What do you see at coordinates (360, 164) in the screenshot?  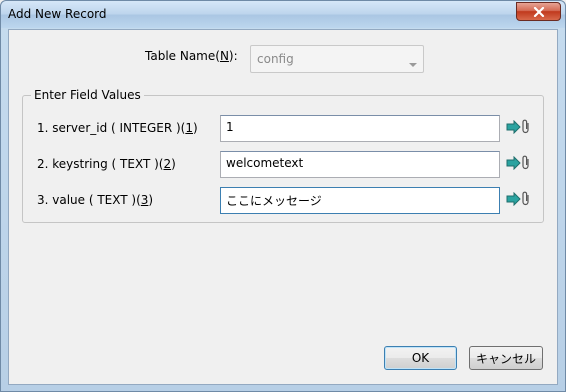 I see `keystring-input: welcometext` at bounding box center [360, 164].